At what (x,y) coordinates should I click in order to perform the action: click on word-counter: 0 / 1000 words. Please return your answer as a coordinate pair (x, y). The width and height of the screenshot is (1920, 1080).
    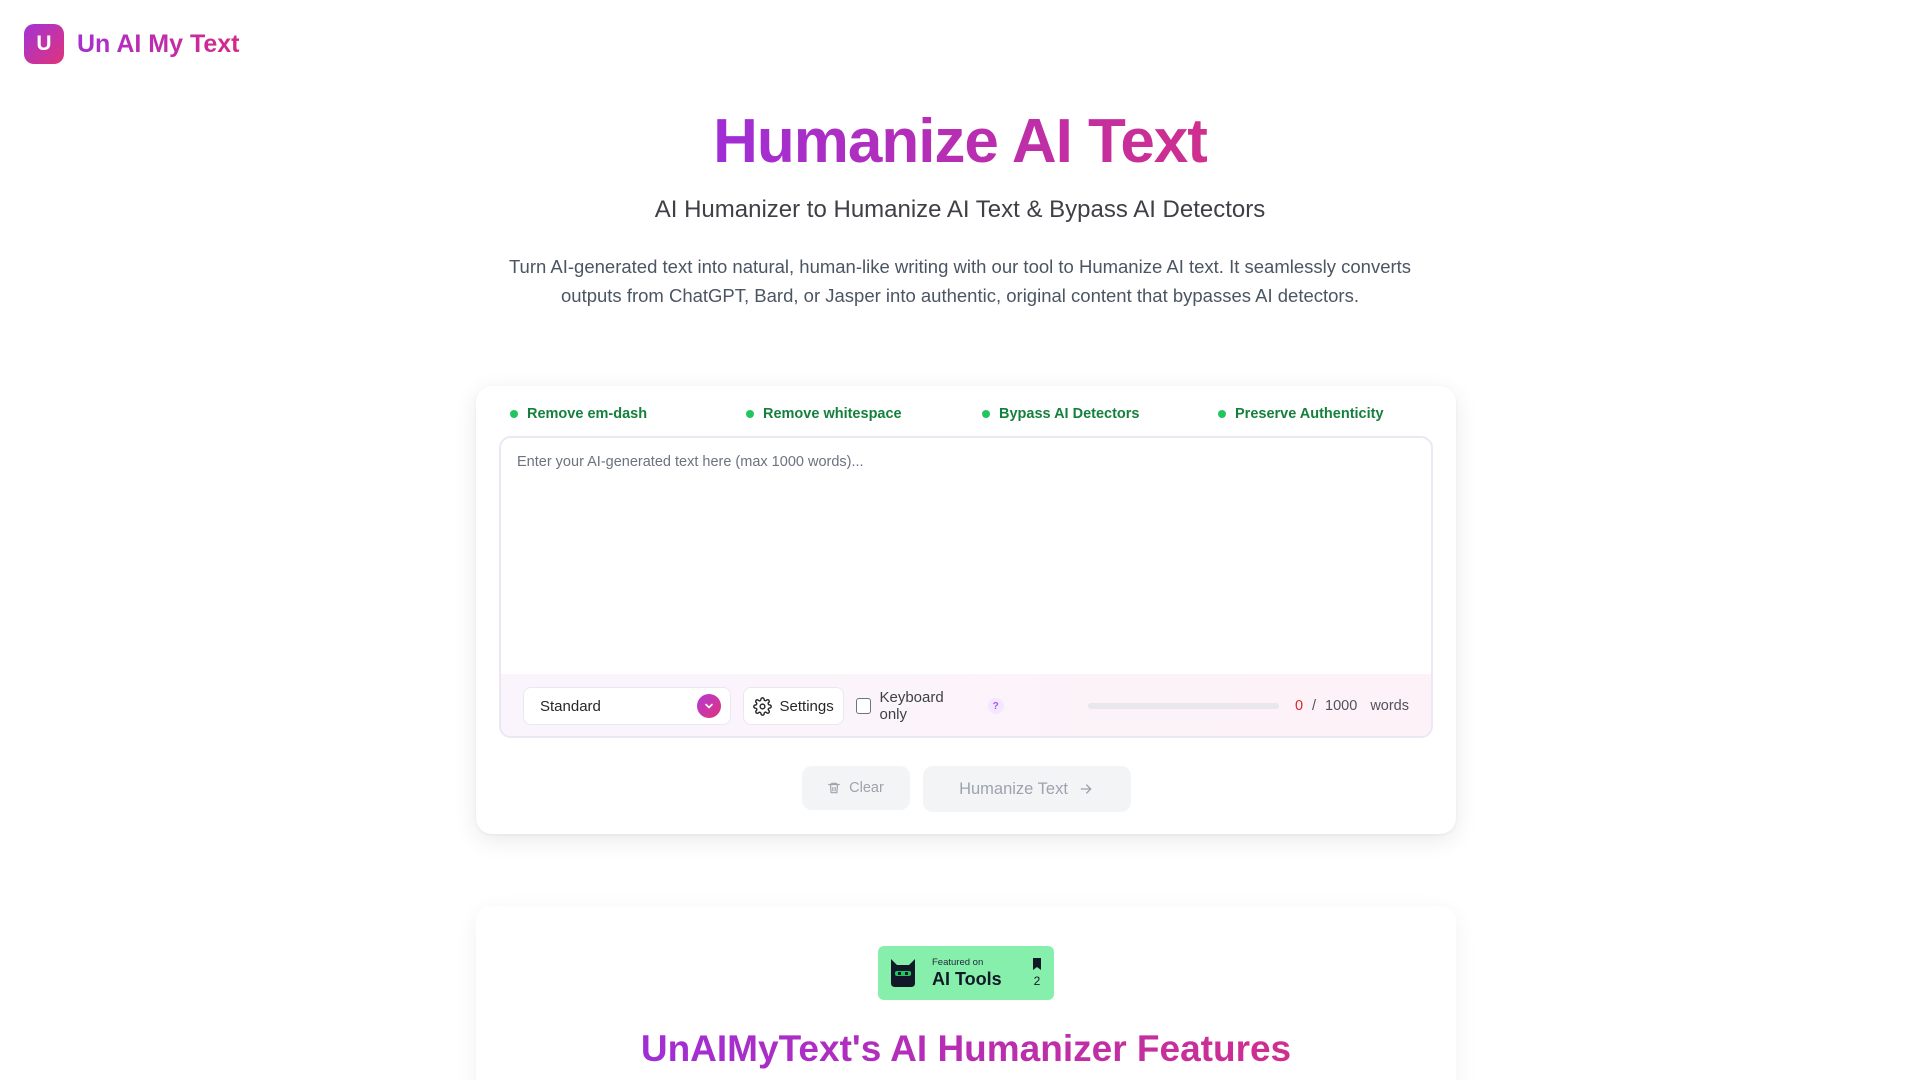
    Looking at the image, I should click on (1352, 706).